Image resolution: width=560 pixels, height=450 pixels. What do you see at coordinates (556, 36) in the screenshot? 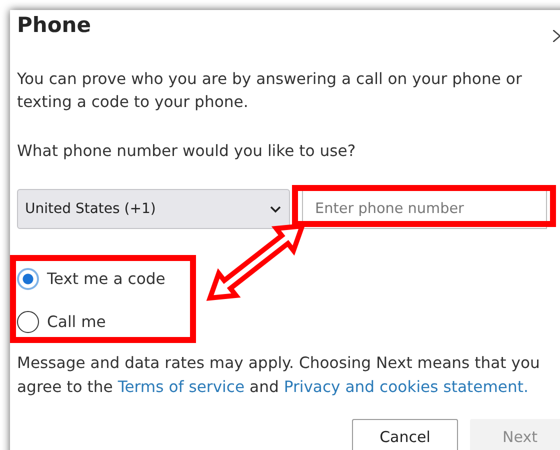
I see `close-icon` at bounding box center [556, 36].